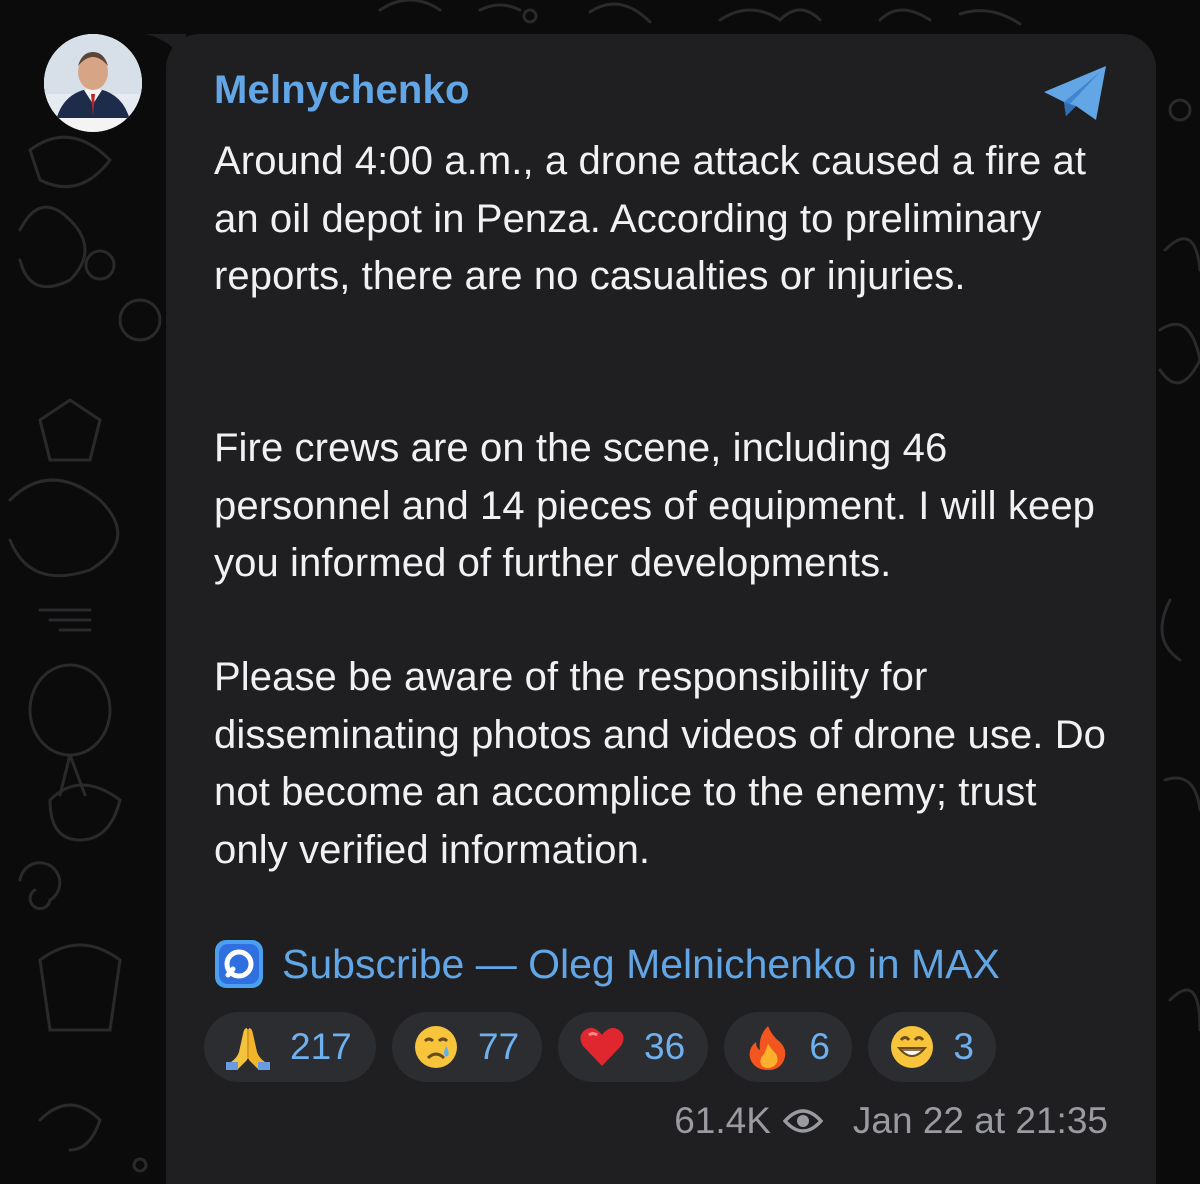 This screenshot has width=1200, height=1184. What do you see at coordinates (980, 1120) in the screenshot?
I see `message-timestamp: Jan 22 at 21:35` at bounding box center [980, 1120].